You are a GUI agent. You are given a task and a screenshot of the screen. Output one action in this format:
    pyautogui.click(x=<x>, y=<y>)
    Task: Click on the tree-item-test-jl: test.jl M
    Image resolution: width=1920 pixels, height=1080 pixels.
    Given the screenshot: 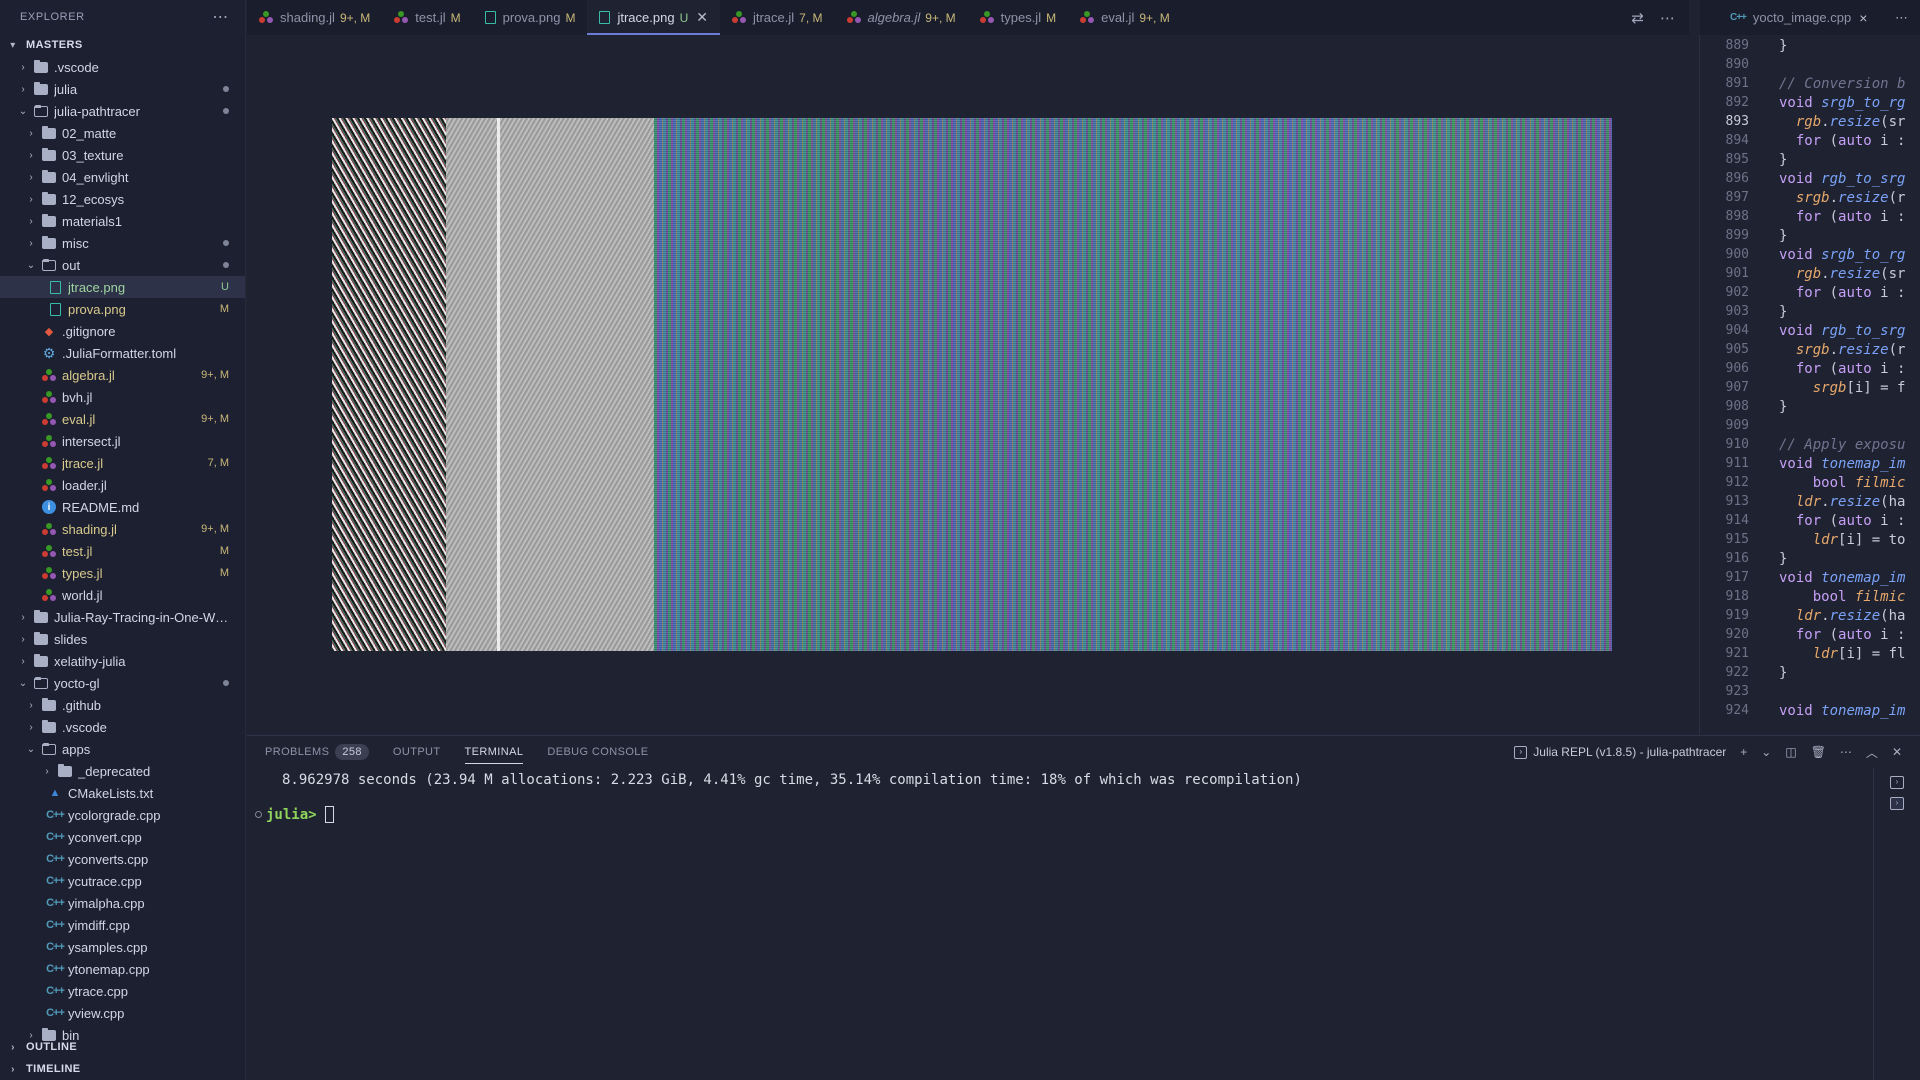 What is the action you would take?
    pyautogui.click(x=122, y=551)
    